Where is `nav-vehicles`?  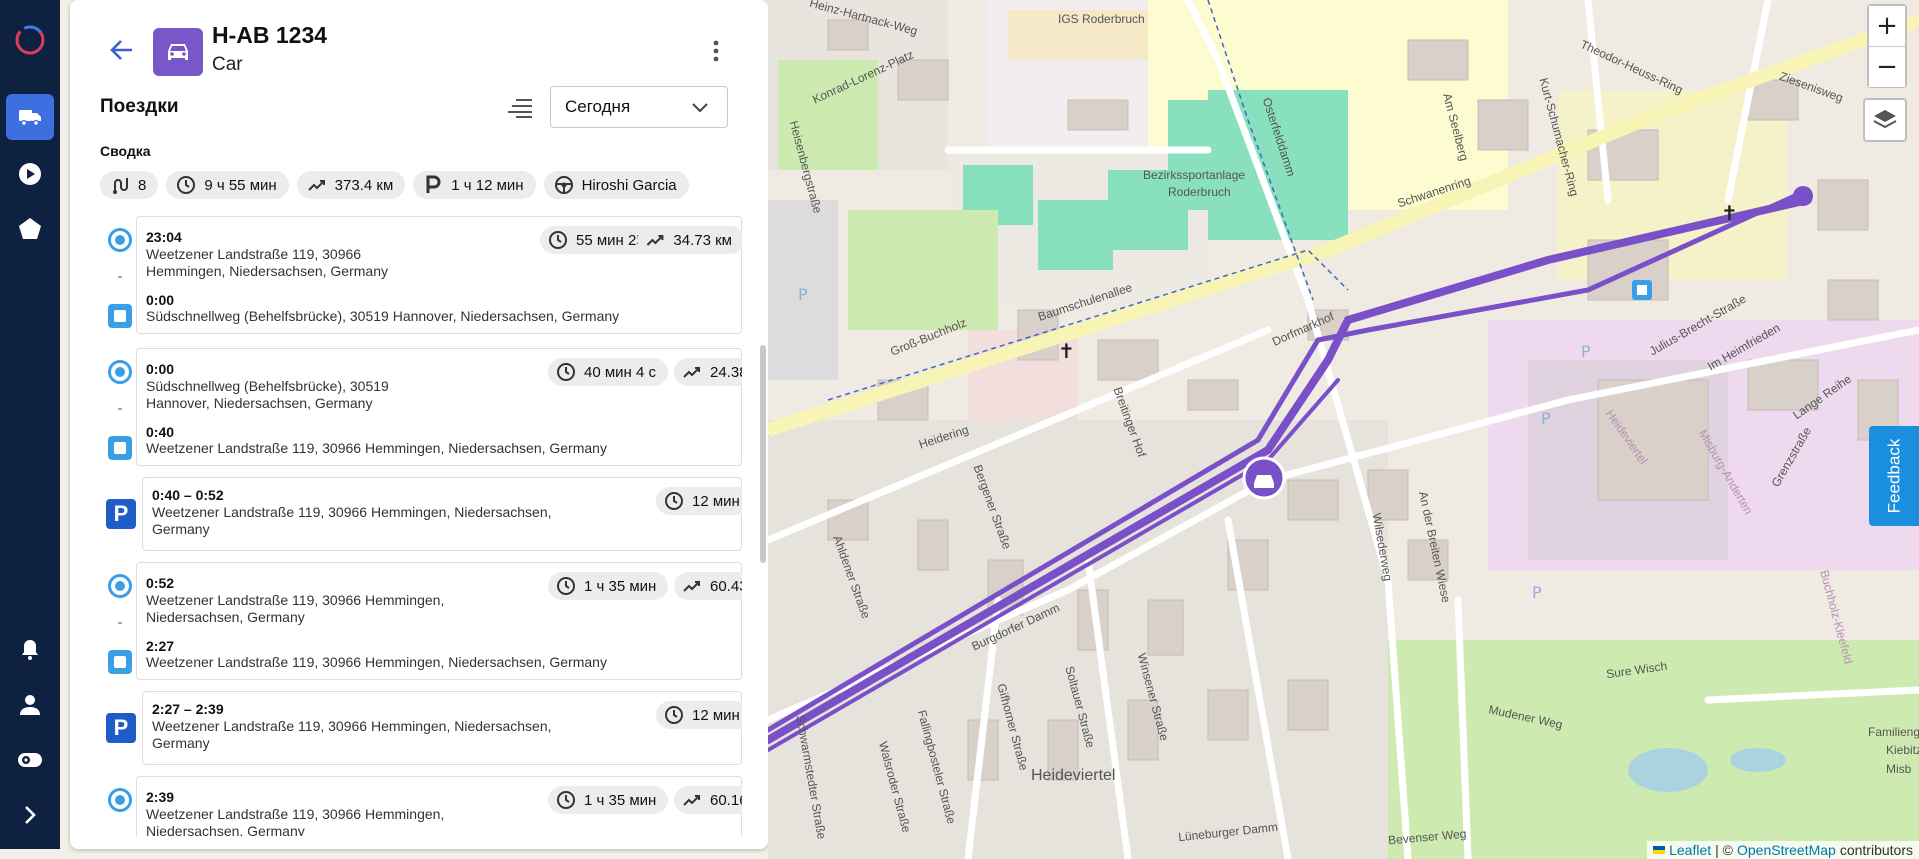
nav-vehicles is located at coordinates (30, 117).